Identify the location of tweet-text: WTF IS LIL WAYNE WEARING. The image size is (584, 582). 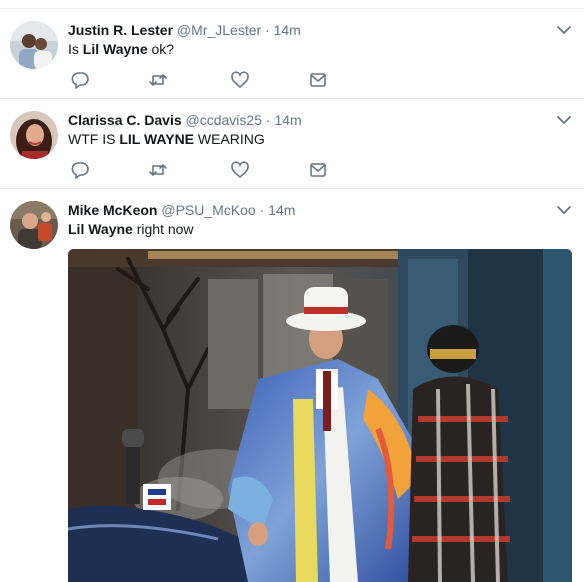
(166, 139).